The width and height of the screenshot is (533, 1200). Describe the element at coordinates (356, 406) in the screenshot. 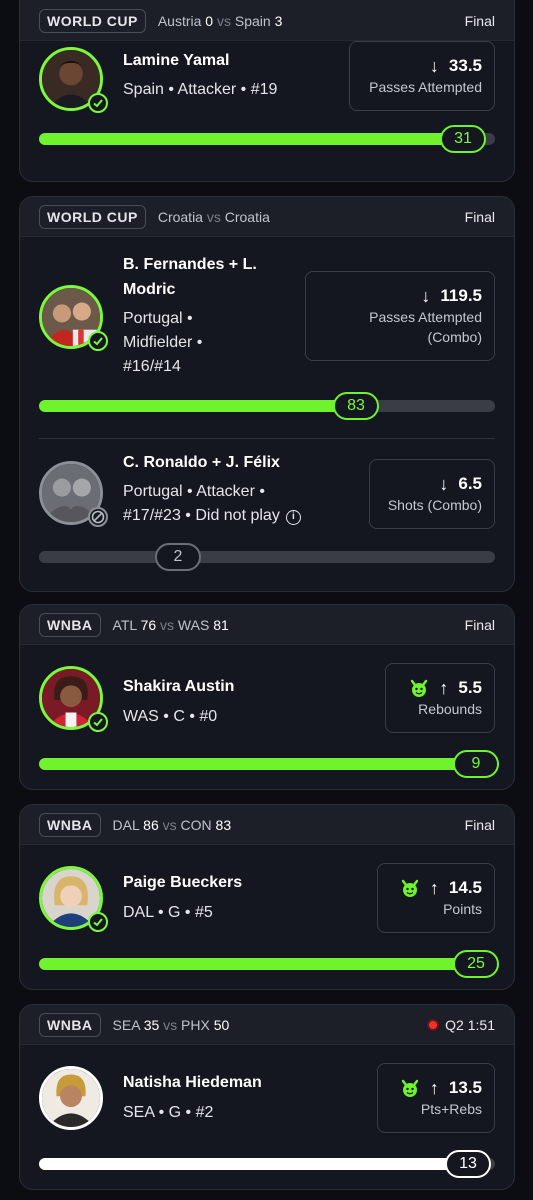

I see `result-pill: 83` at that location.